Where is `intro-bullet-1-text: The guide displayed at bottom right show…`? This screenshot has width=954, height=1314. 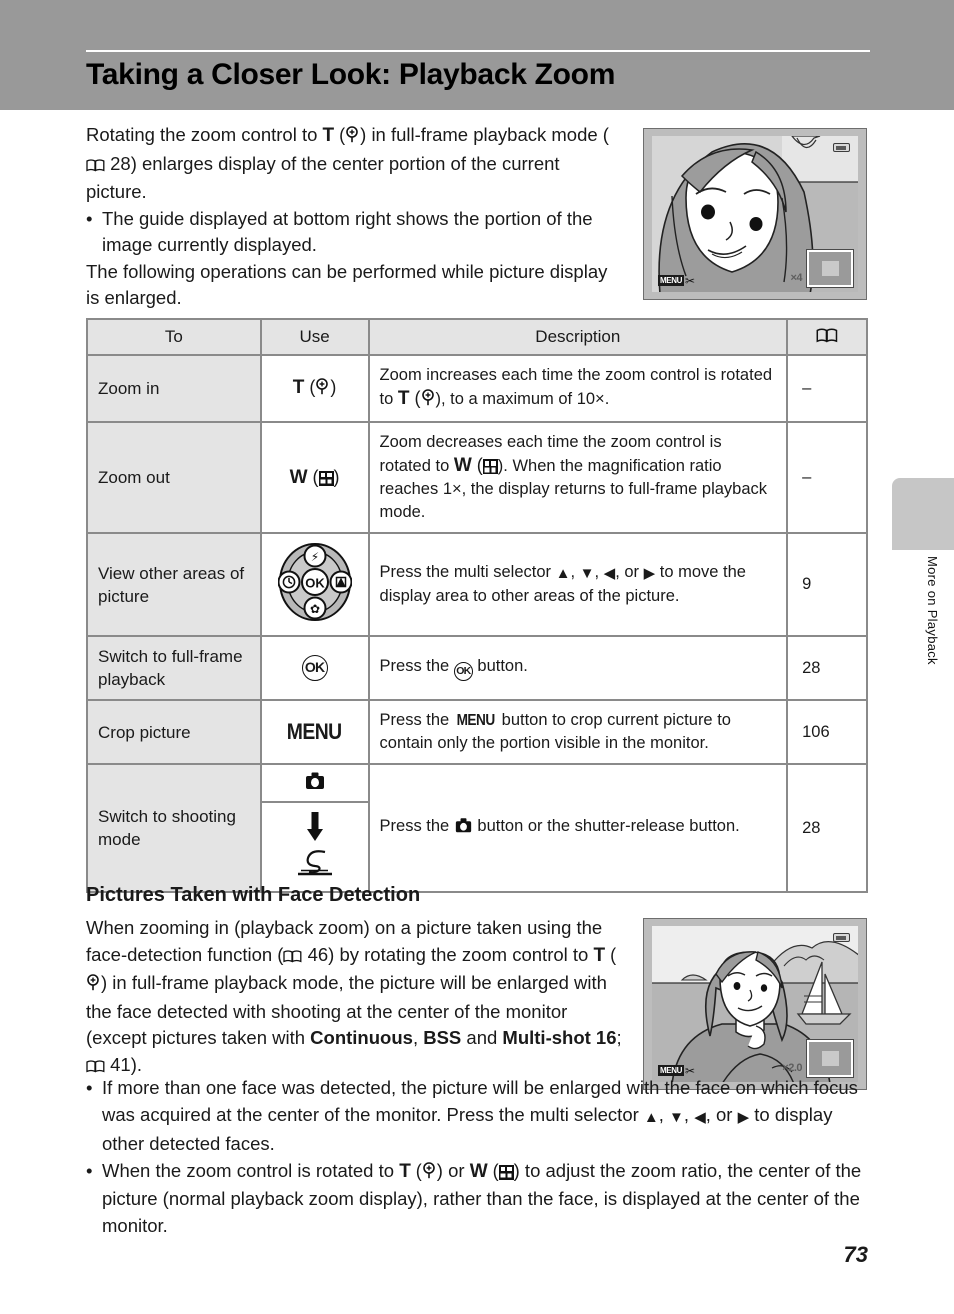 intro-bullet-1-text: The guide displayed at bottom right show… is located at coordinates (347, 231).